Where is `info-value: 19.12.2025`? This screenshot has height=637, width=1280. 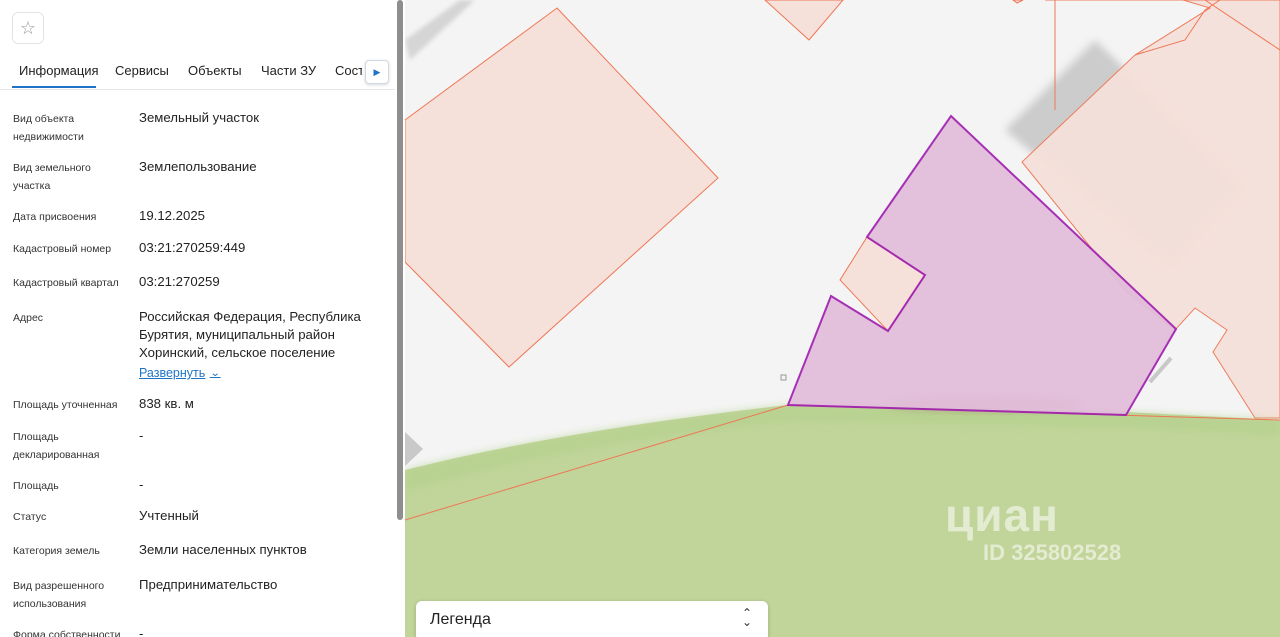
info-value: 19.12.2025 is located at coordinates (172, 215).